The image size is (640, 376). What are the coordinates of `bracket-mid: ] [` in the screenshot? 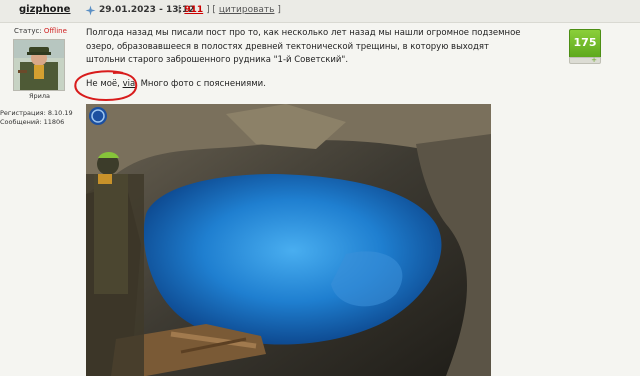 It's located at (211, 10).